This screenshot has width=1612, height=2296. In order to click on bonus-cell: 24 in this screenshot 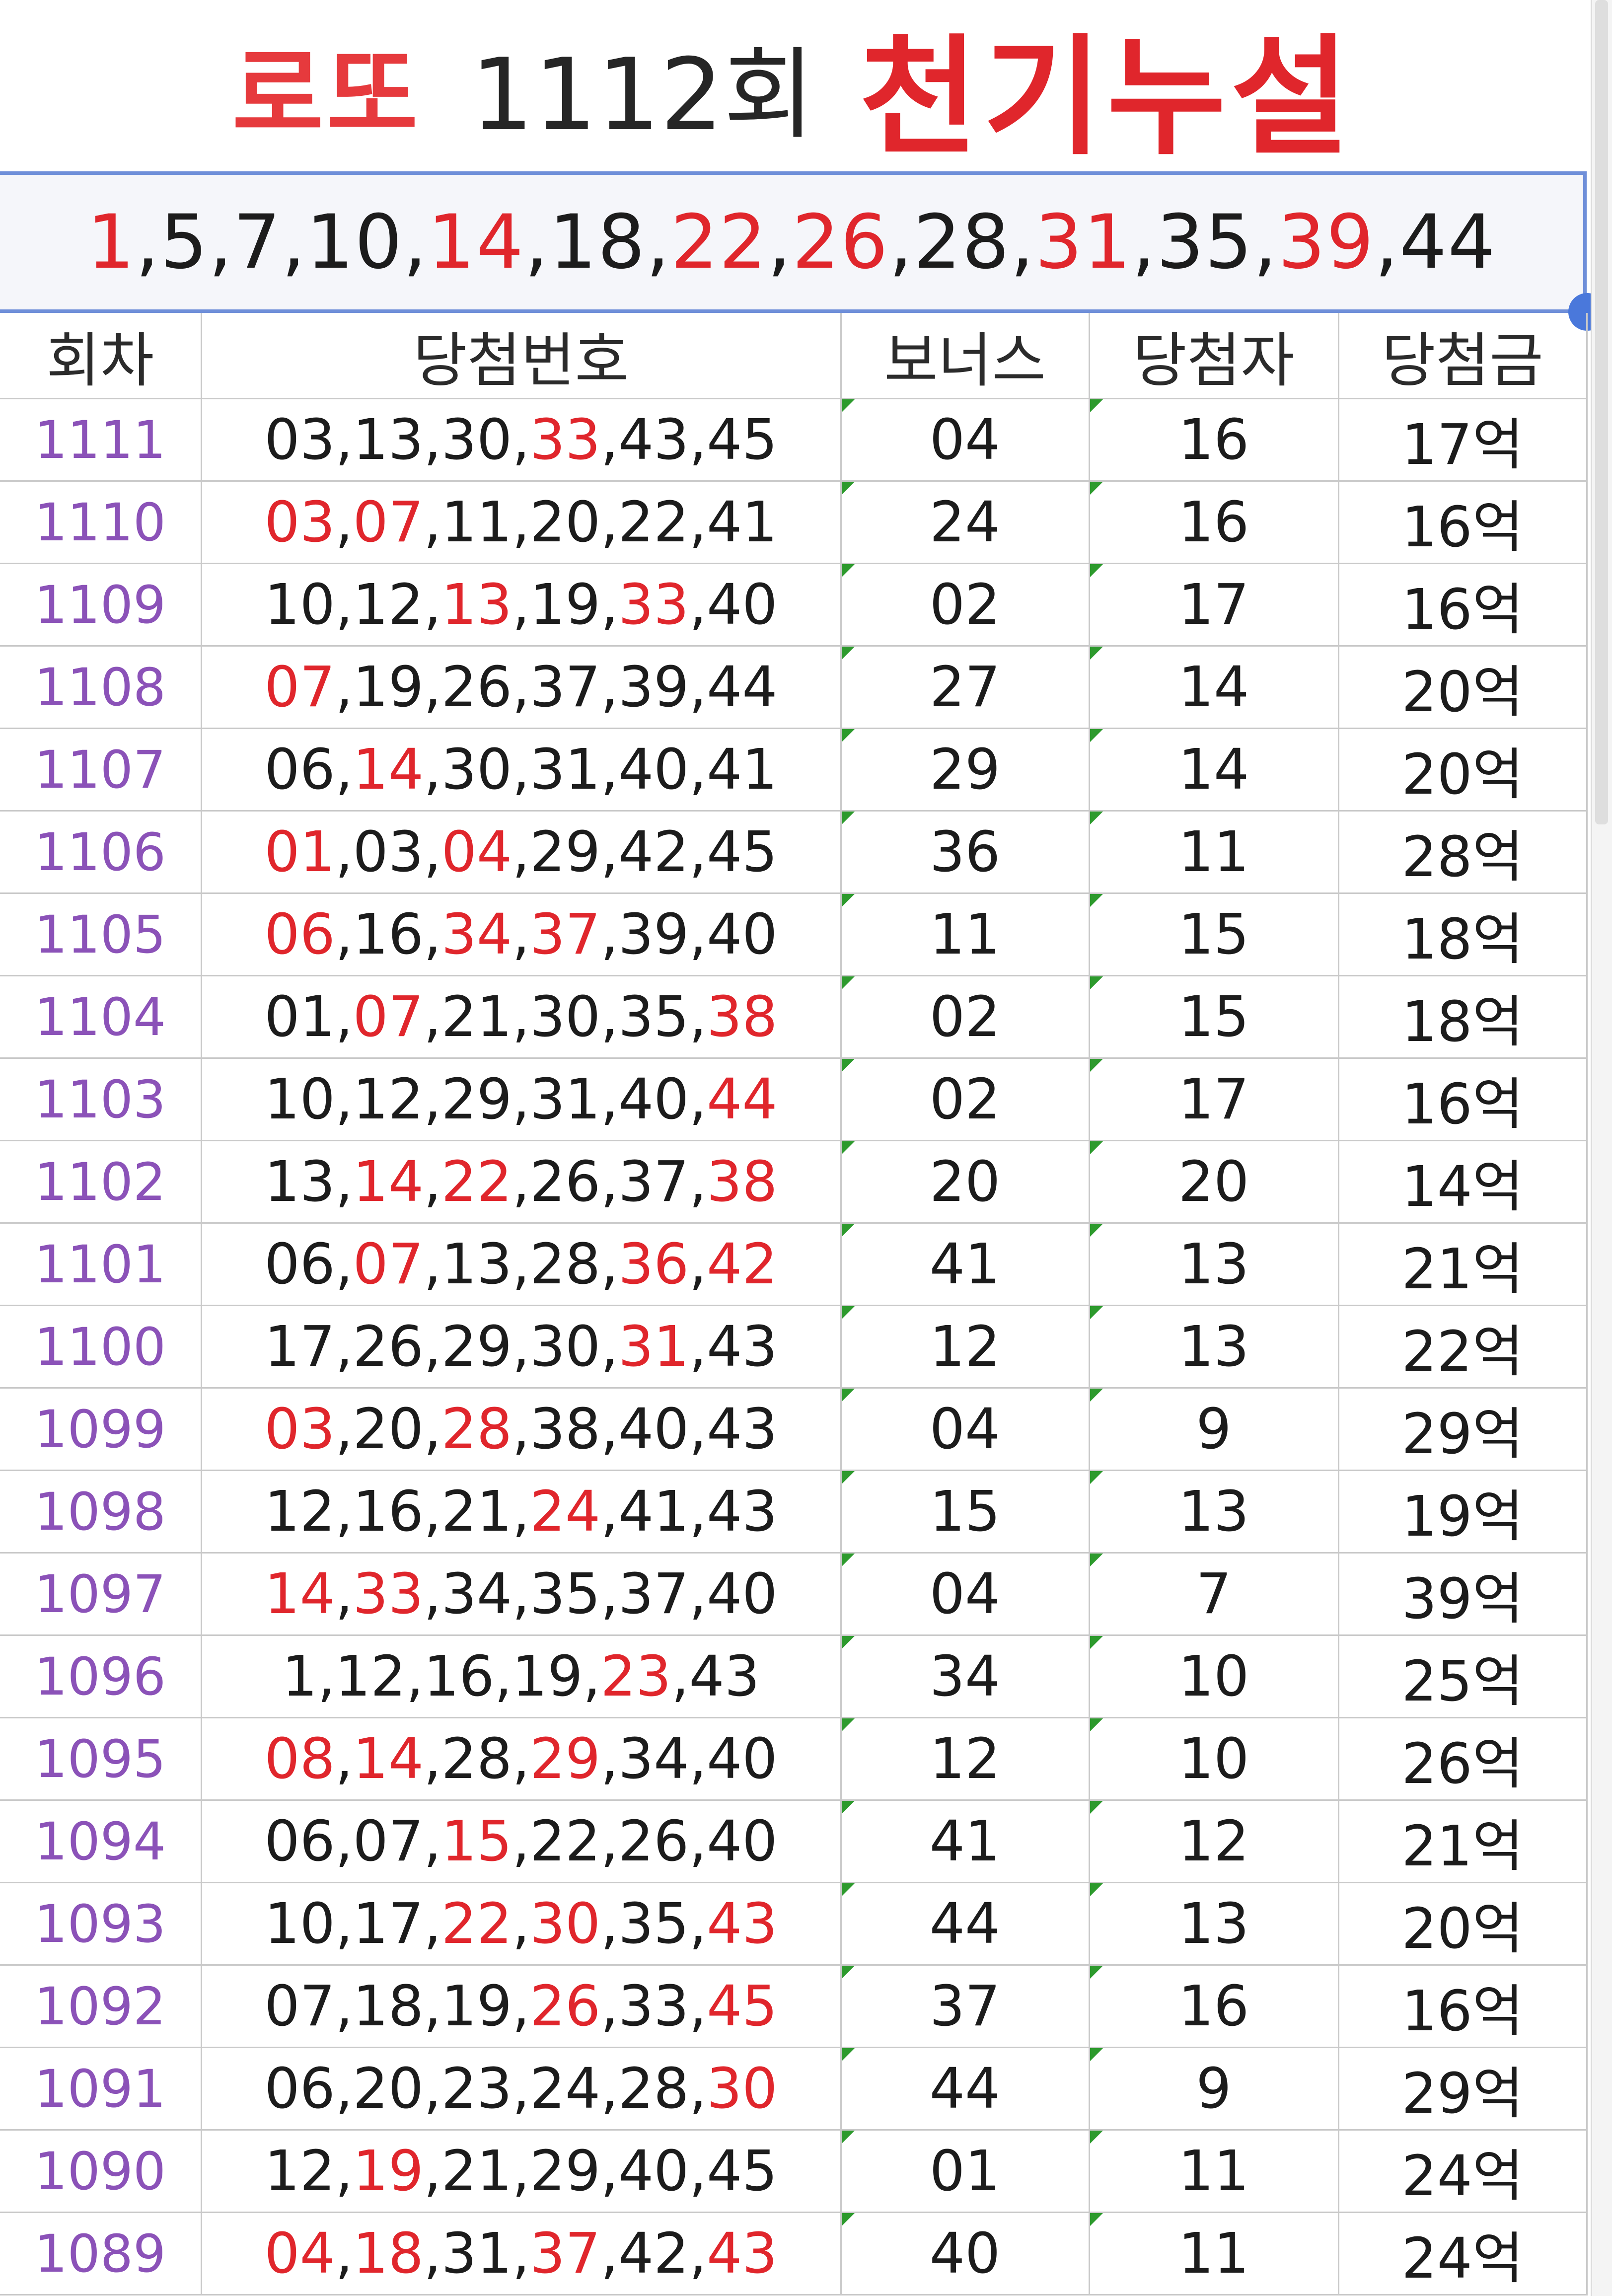, I will do `click(965, 522)`.